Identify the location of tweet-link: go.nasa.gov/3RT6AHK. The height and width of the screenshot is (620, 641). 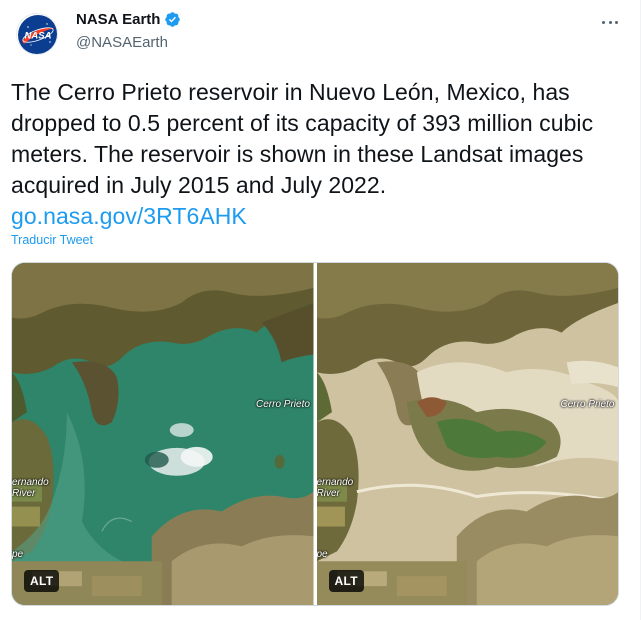
(317, 216).